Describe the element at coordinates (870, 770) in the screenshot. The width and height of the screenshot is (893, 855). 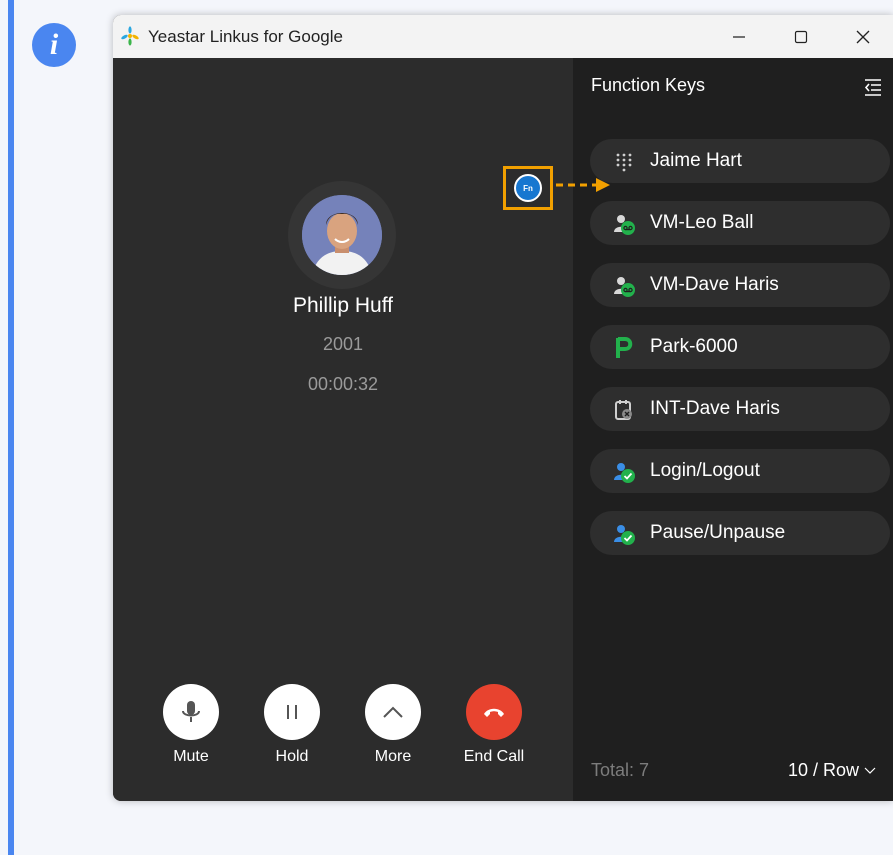
I see `chevron-down-icon` at that location.